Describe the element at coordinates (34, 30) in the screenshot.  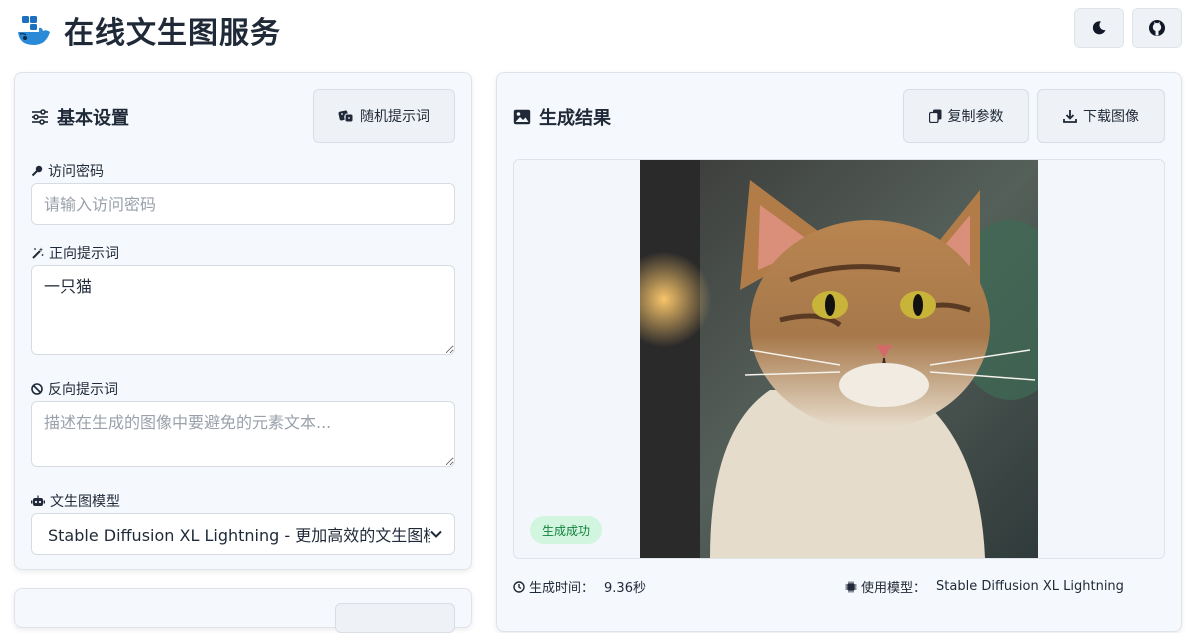
I see `docker-whale-icon` at that location.